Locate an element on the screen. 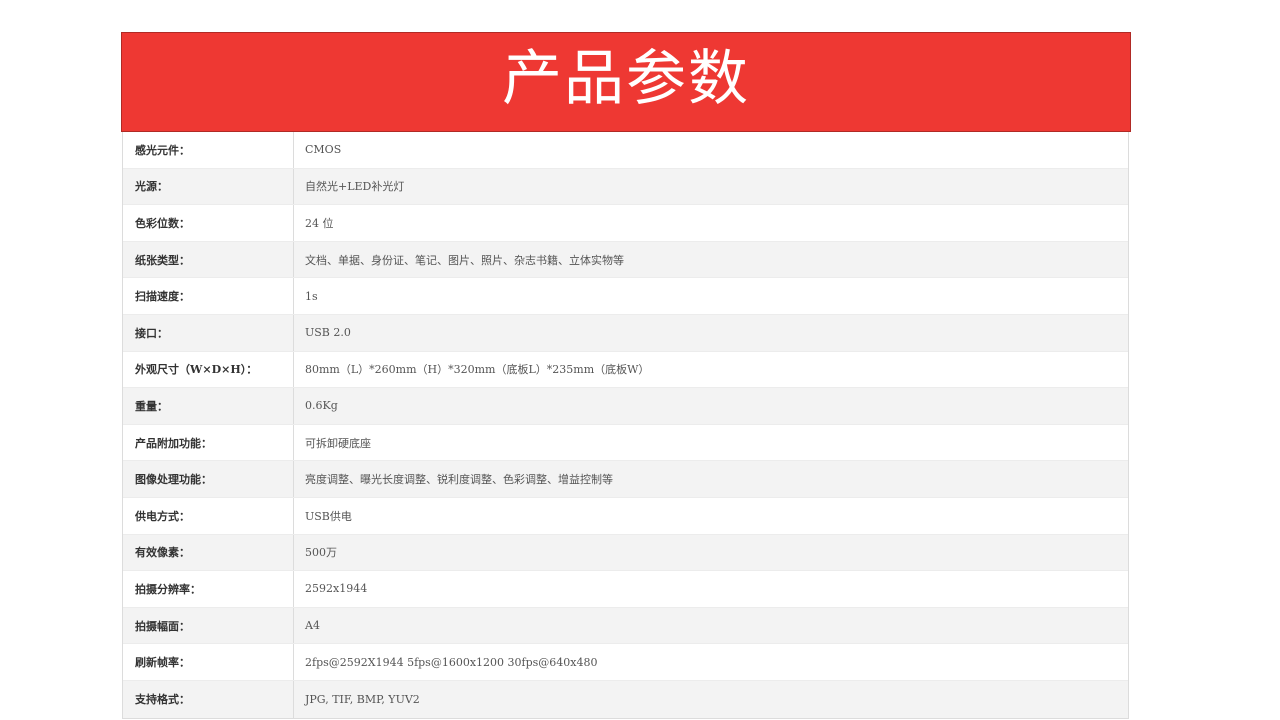 The image size is (1280, 720). spec-value: 24 位 is located at coordinates (319, 223).